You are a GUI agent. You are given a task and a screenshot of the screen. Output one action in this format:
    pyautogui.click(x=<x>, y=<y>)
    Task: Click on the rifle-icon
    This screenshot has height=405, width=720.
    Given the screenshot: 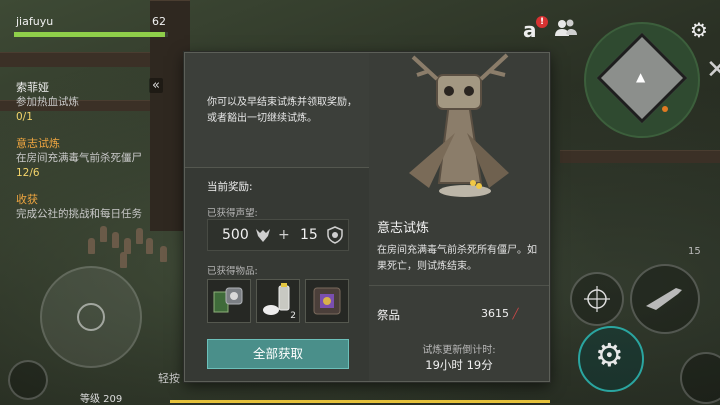 What is the action you would take?
    pyautogui.click(x=664, y=299)
    